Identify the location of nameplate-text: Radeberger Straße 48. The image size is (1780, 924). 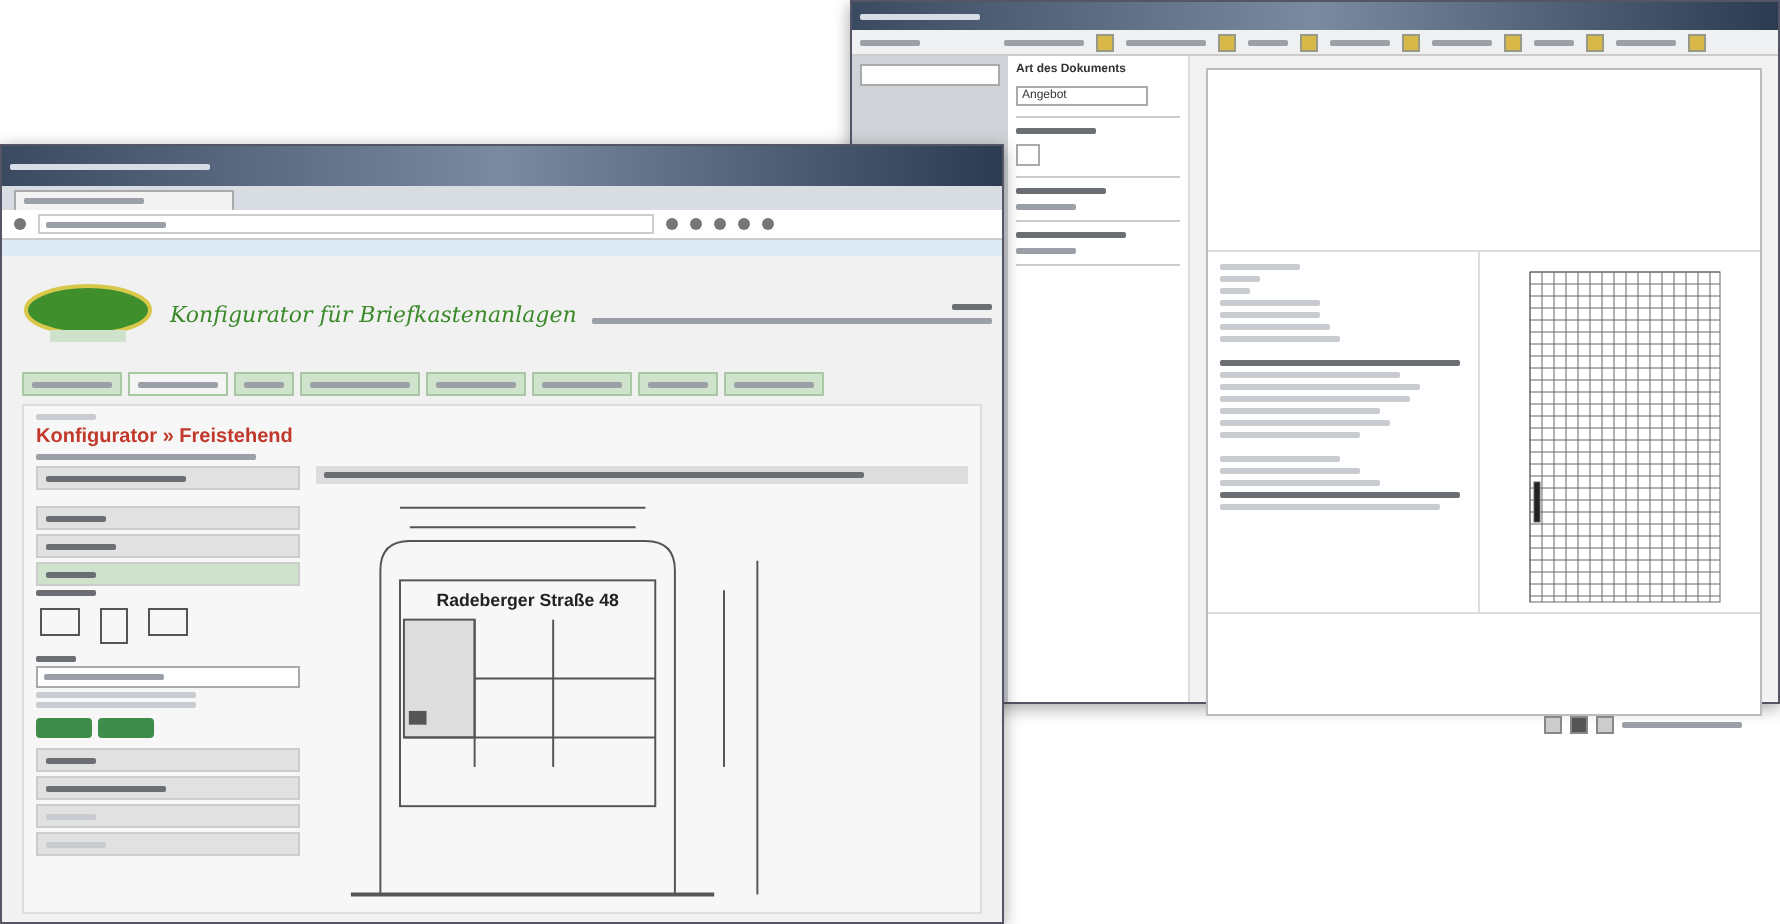
(527, 599).